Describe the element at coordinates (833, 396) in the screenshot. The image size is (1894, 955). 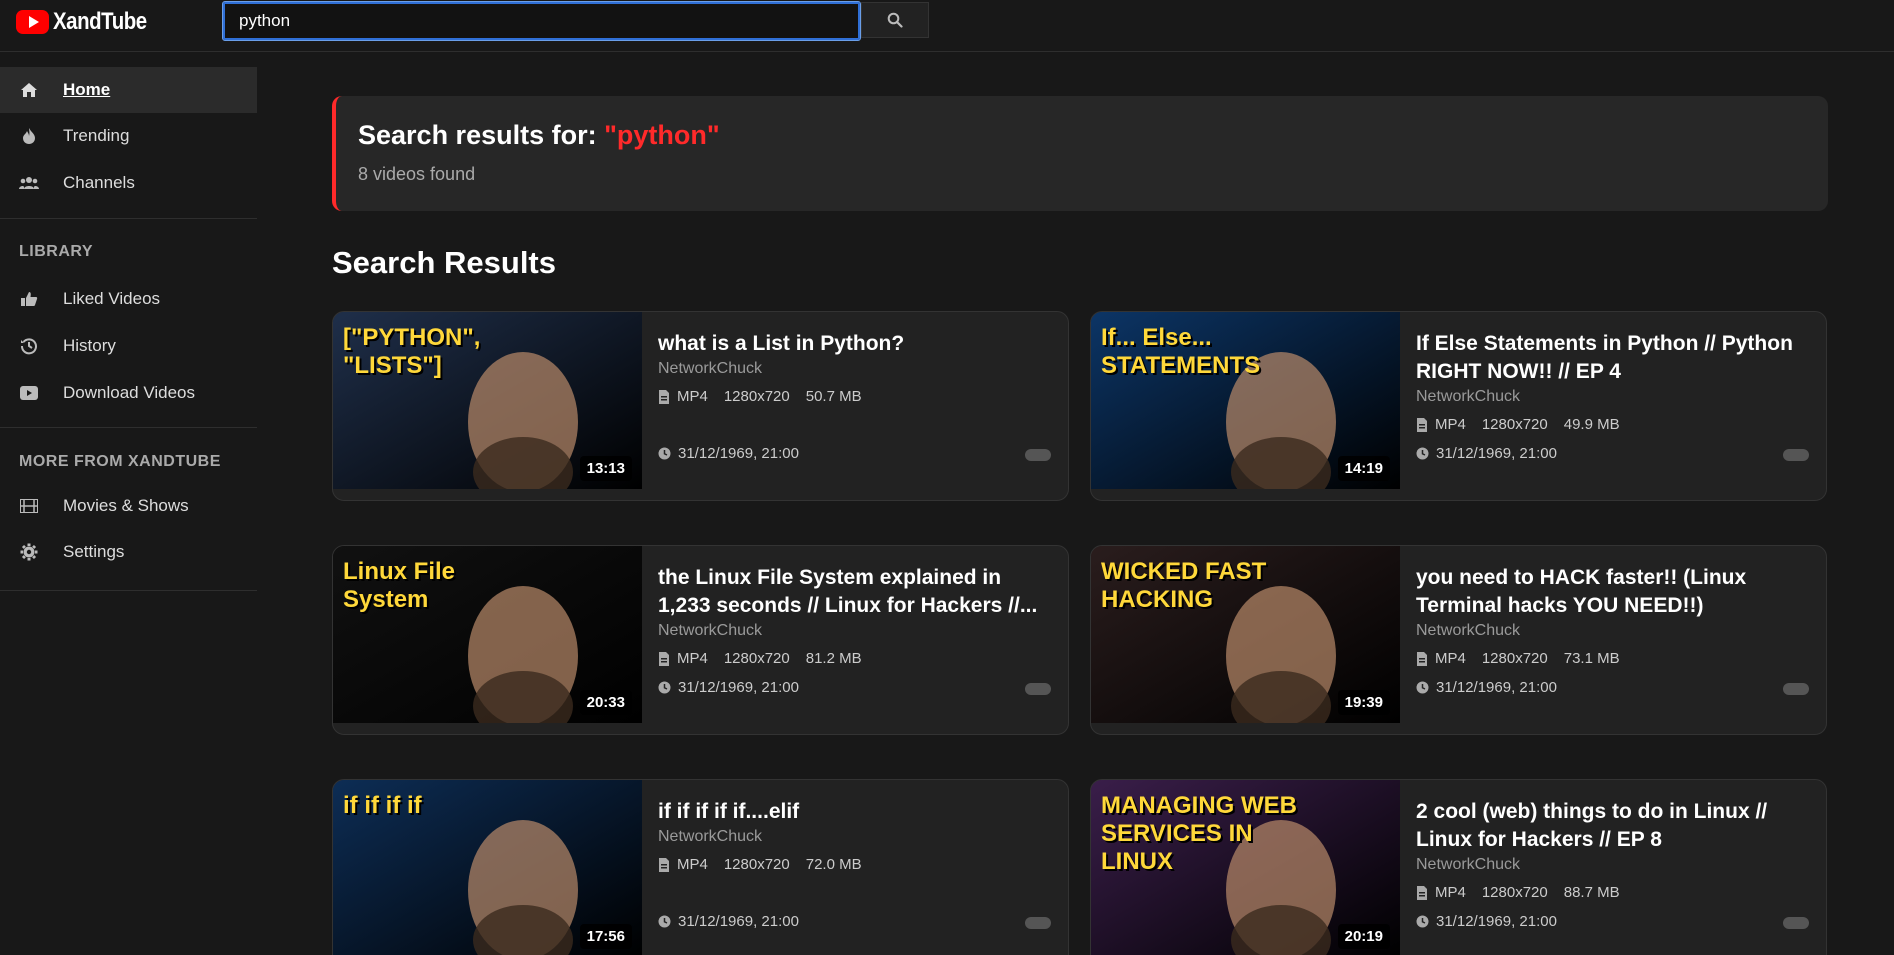
I see `video-size: 50.7 MB` at that location.